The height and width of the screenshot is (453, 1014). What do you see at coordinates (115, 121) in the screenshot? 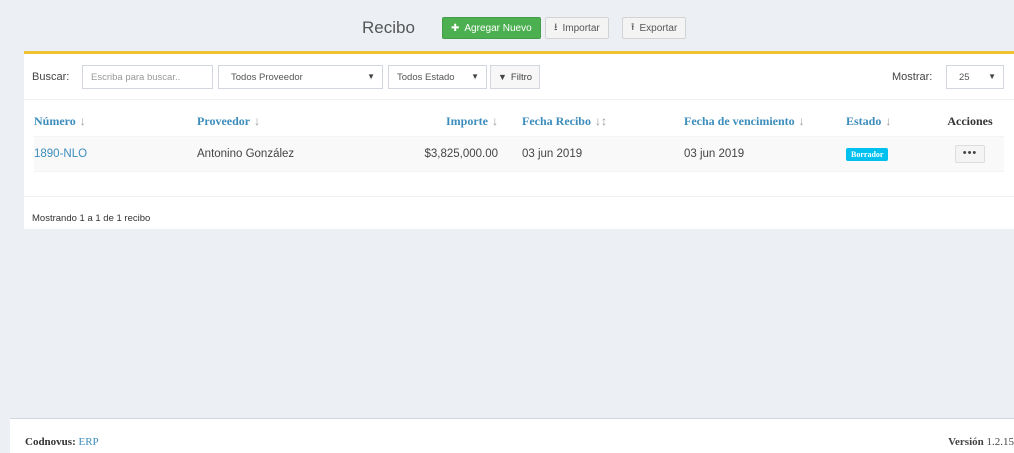
I see `column-header-numero: Número ↓` at bounding box center [115, 121].